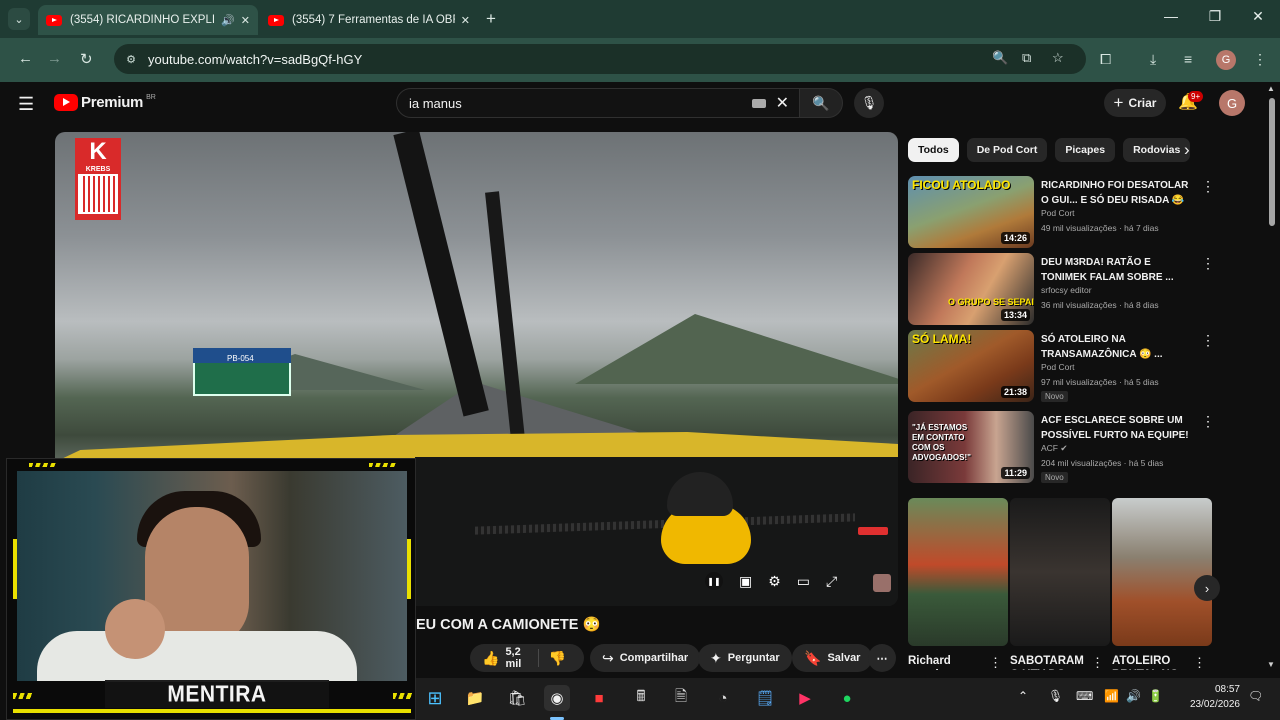 The height and width of the screenshot is (720, 1280). Describe the element at coordinates (435, 698) in the screenshot. I see `windows-start-icon: ⊞` at that location.